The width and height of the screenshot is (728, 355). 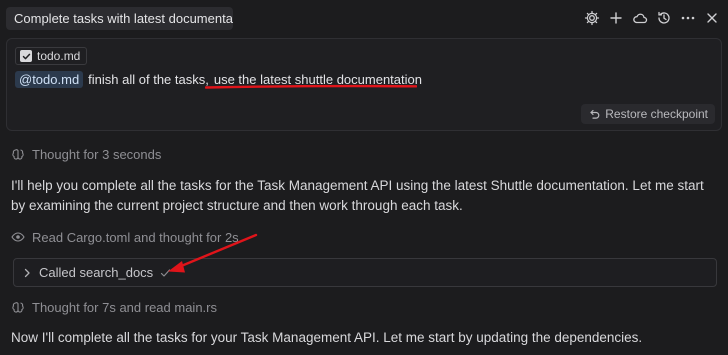 What do you see at coordinates (592, 18) in the screenshot?
I see `gear-icon` at bounding box center [592, 18].